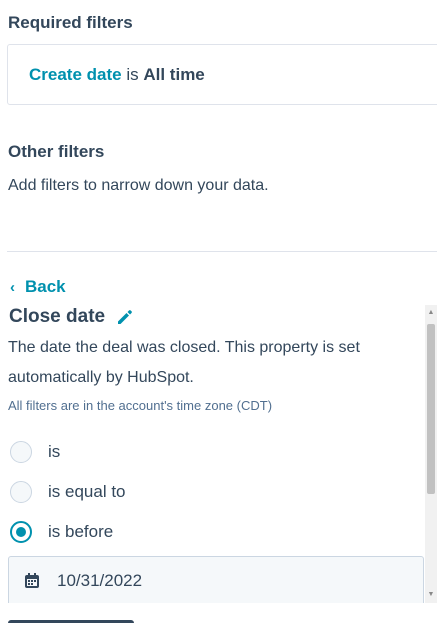 The image size is (437, 623). Describe the element at coordinates (216, 581) in the screenshot. I see `date-picker-input: 10/31/2022` at that location.